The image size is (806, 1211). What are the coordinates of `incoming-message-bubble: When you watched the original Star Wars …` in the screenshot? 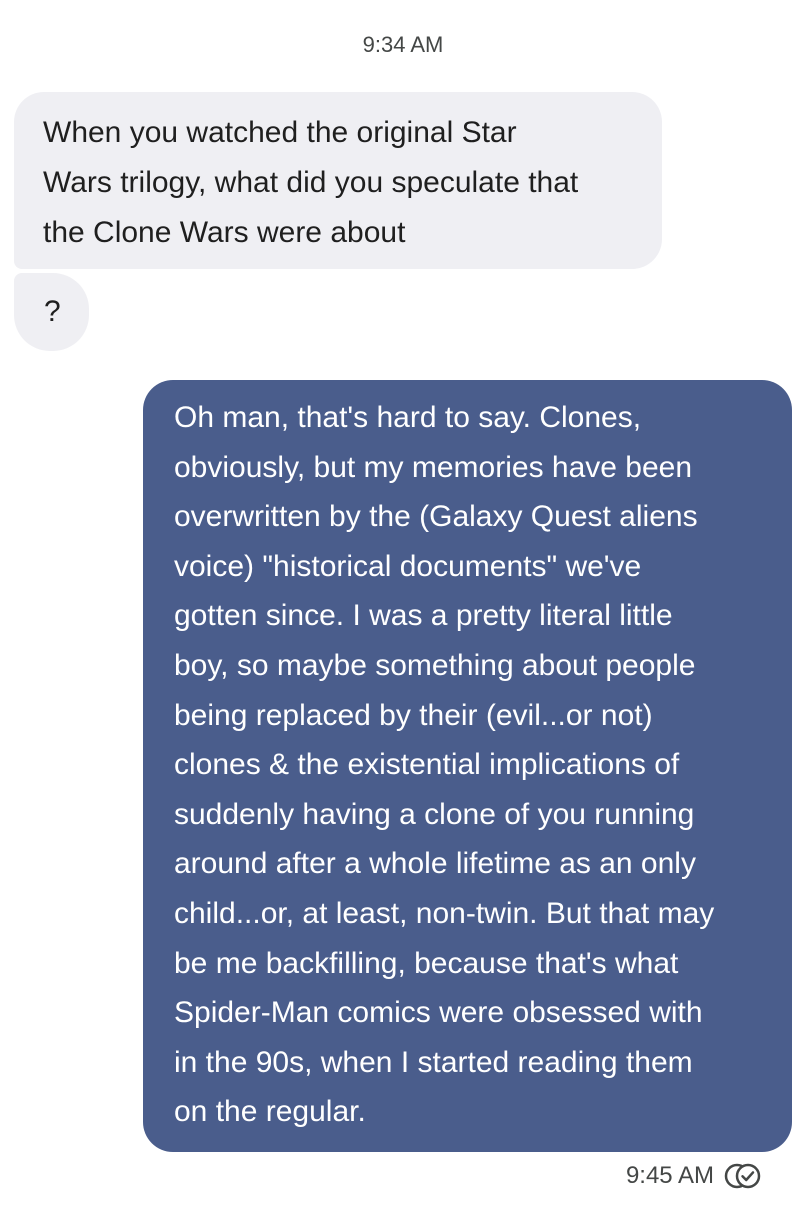 It's located at (338, 180).